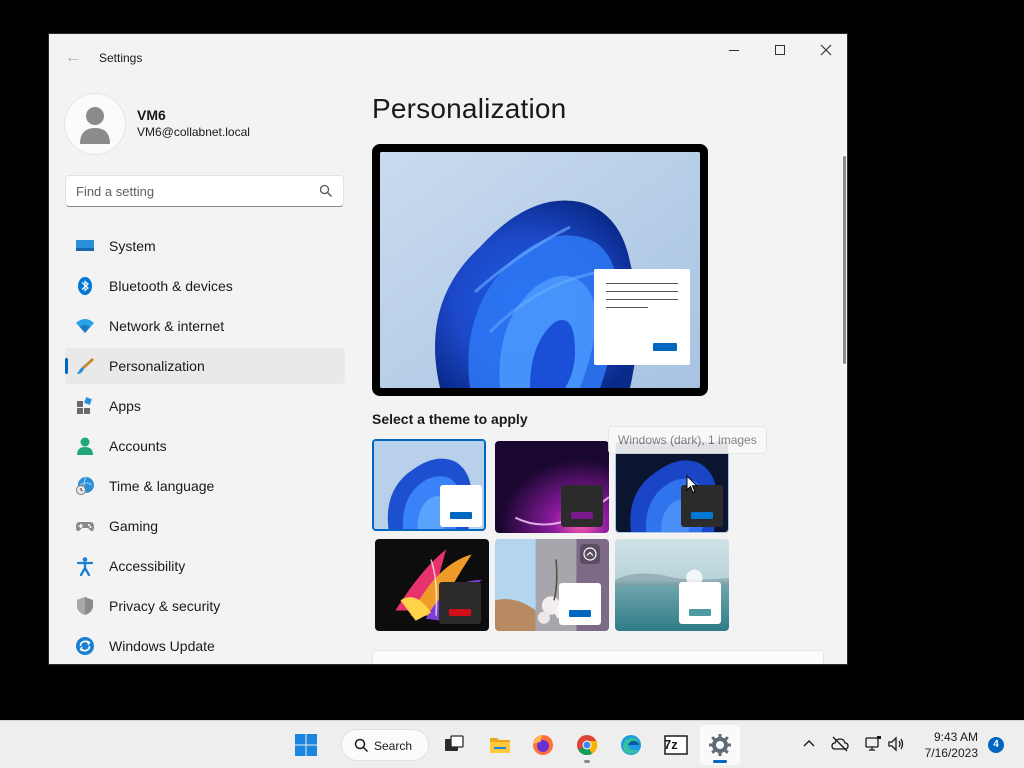 The image size is (1024, 768). What do you see at coordinates (151, 115) in the screenshot?
I see `profile-name: VM6` at bounding box center [151, 115].